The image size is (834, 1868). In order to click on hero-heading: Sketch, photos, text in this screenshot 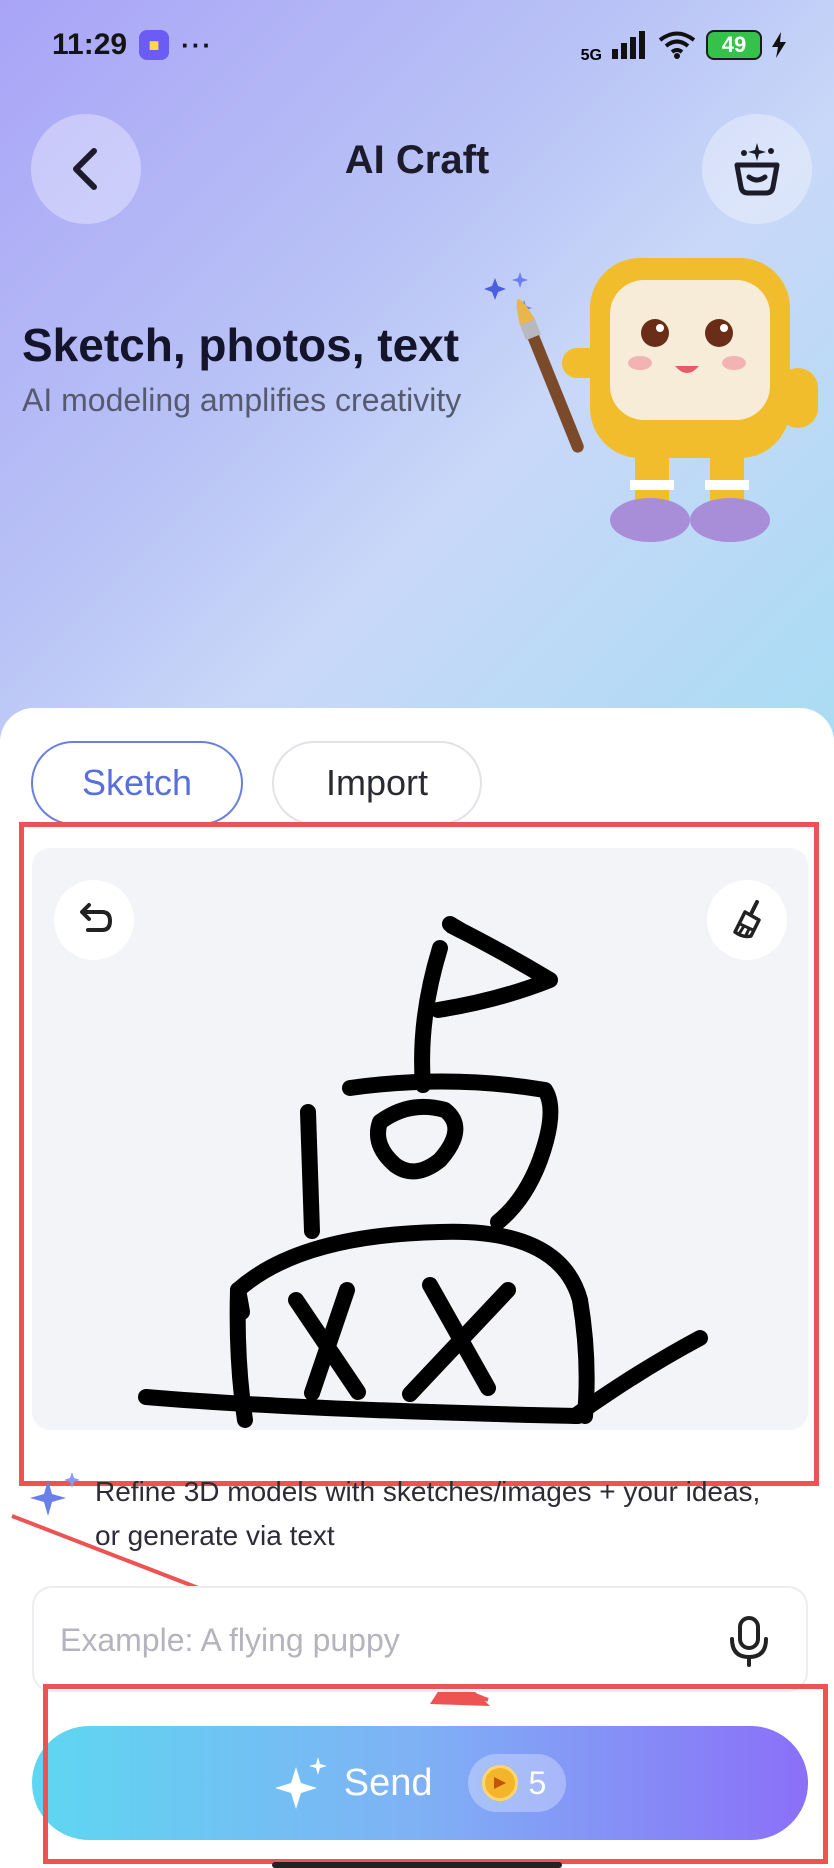, I will do `click(241, 345)`.